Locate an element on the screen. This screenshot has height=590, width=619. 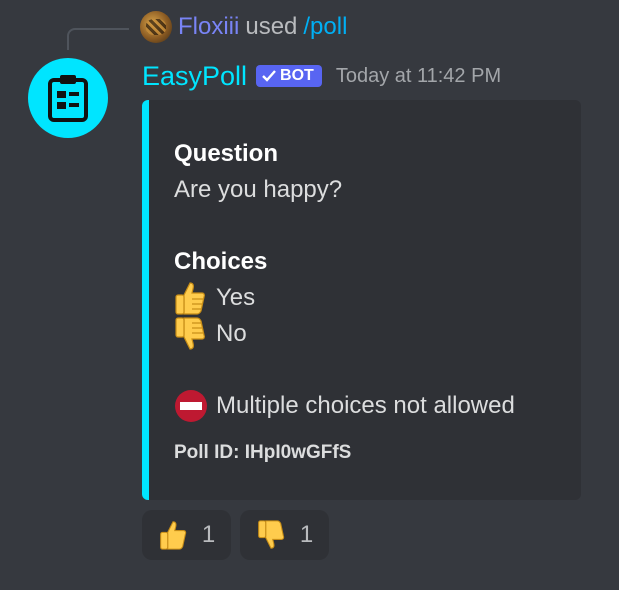
reply-context: Floxiii used /poll is located at coordinates (243, 27).